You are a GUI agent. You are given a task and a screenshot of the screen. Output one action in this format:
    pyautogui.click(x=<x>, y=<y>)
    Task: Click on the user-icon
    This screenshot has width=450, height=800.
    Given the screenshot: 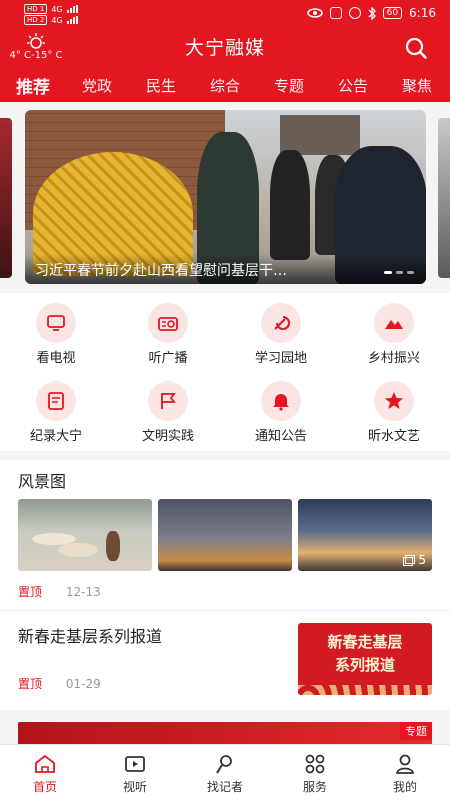 What is the action you would take?
    pyautogui.click(x=405, y=764)
    